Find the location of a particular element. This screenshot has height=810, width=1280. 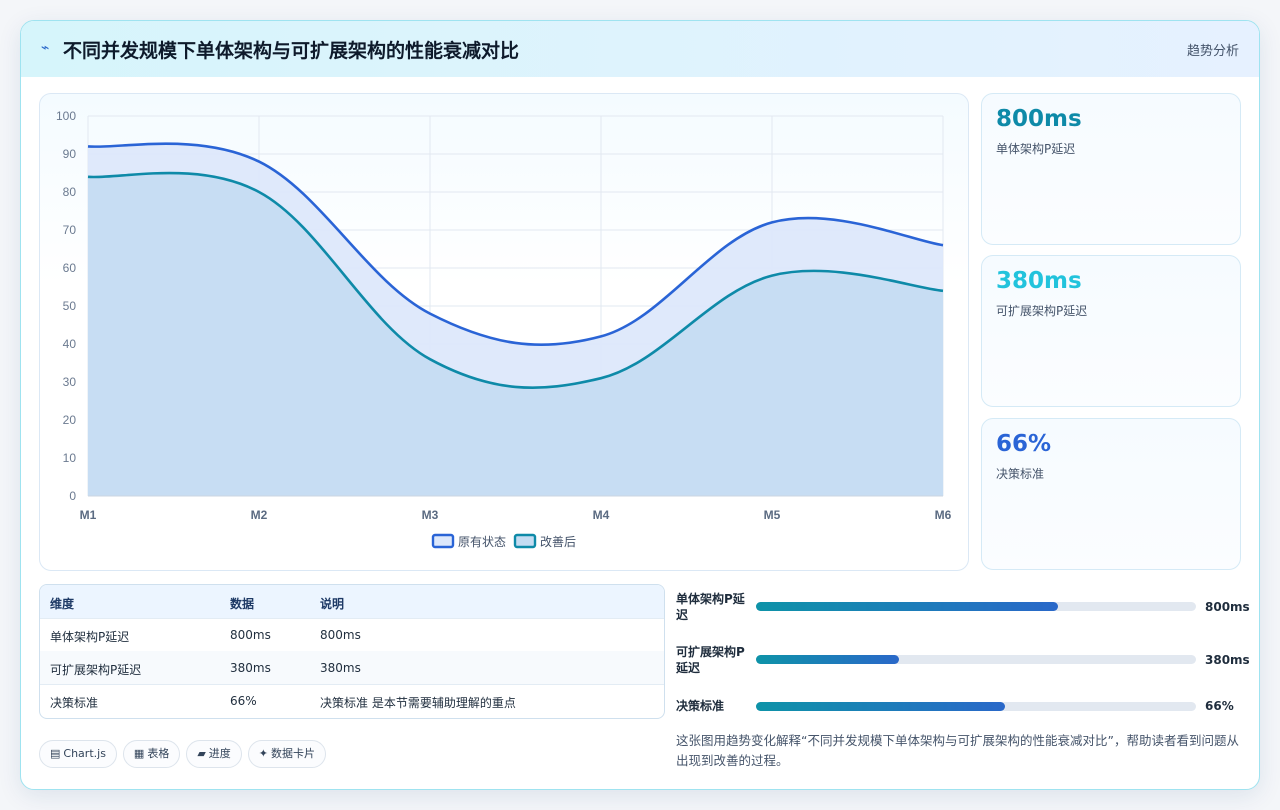

table-row: 单体架构P延迟 800ms 800ms is located at coordinates (352, 635).